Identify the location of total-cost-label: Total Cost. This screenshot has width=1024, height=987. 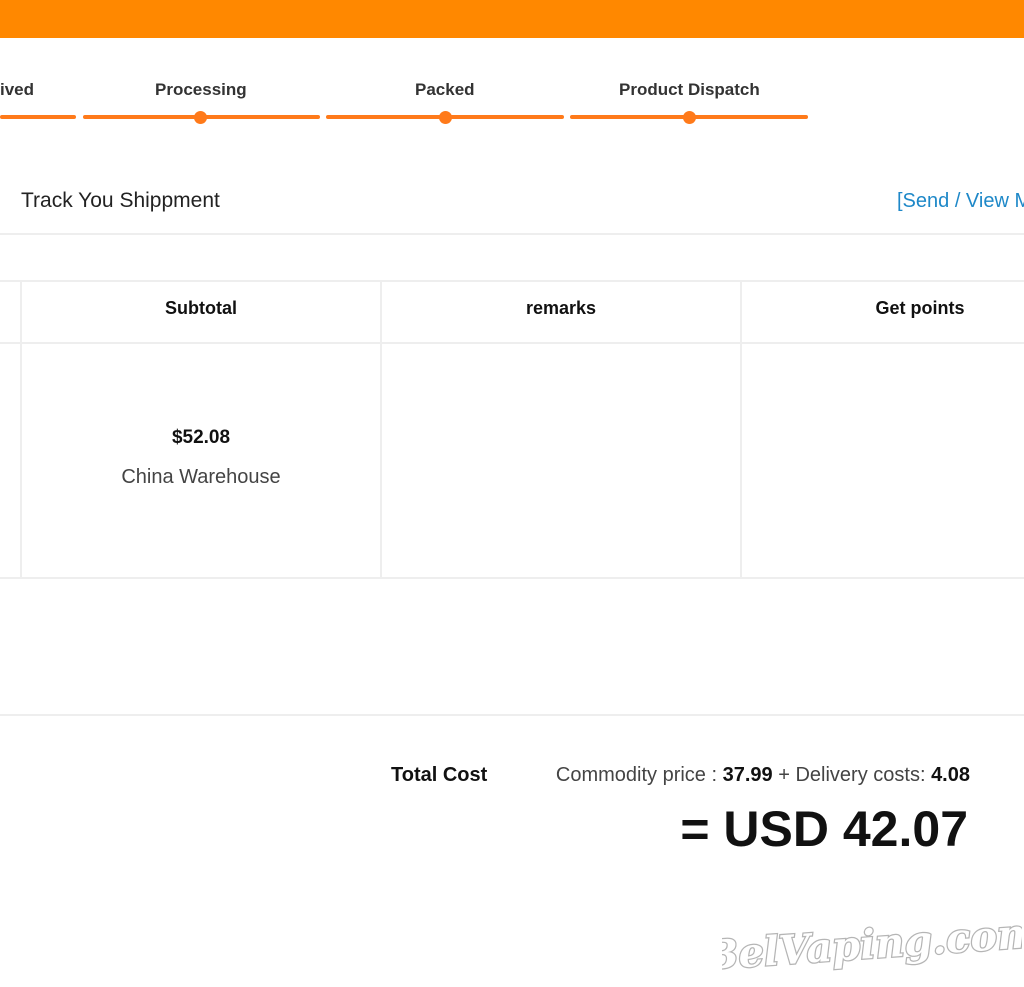
(439, 775).